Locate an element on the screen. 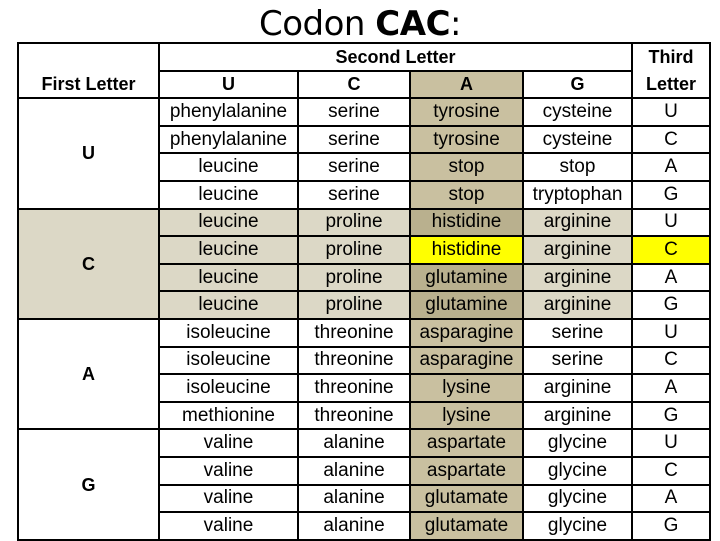 The width and height of the screenshot is (720, 541). title-codon: CAC is located at coordinates (413, 24).